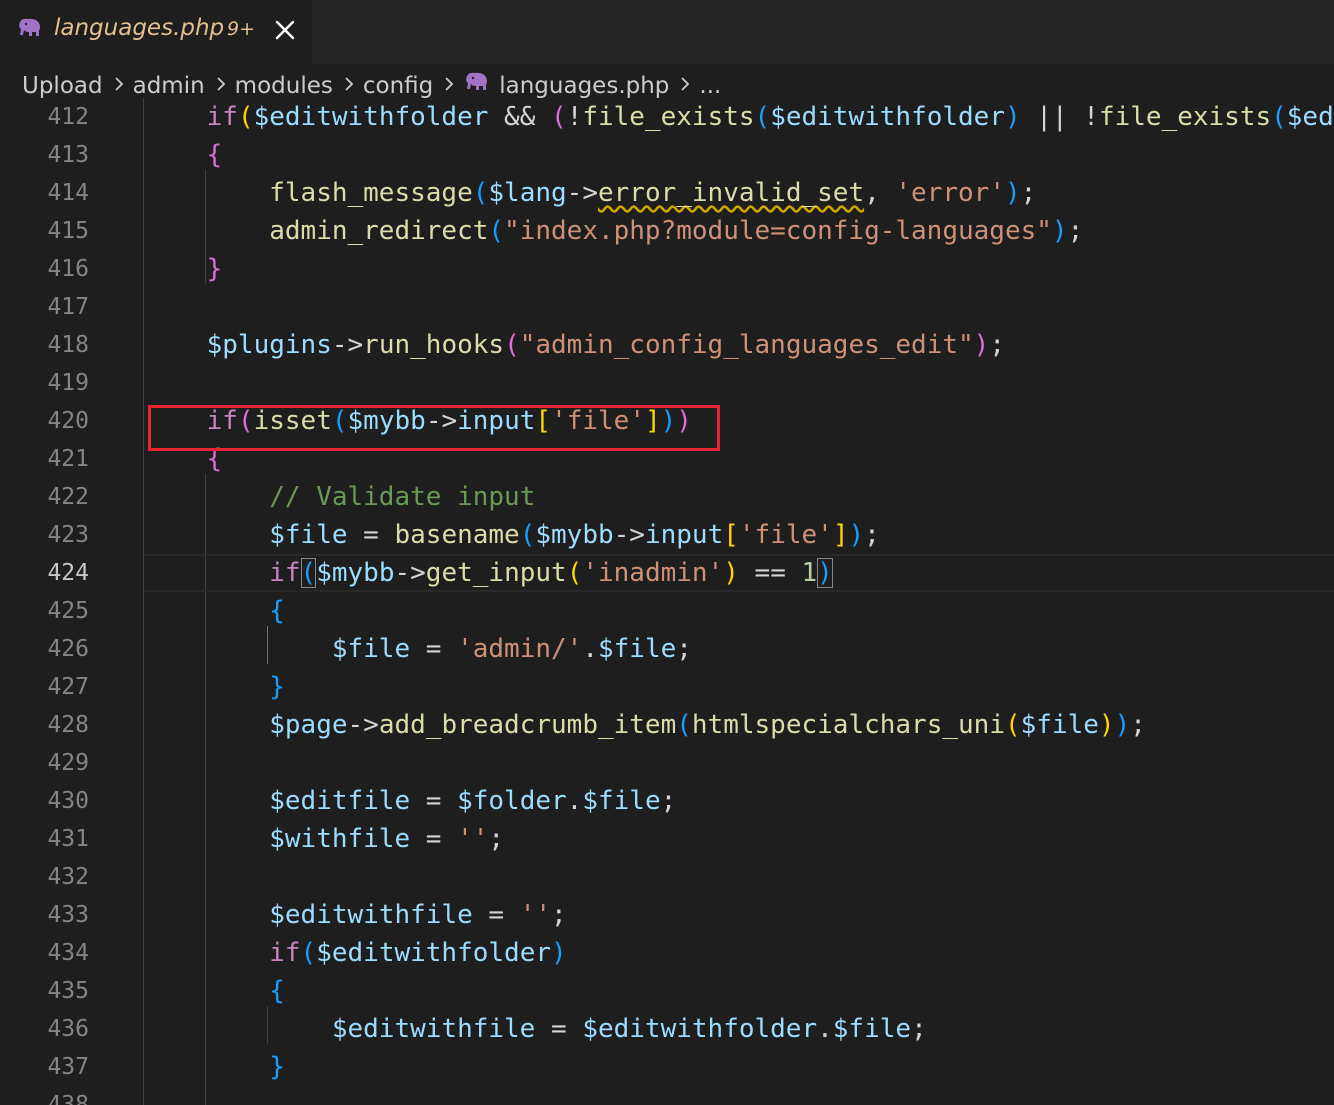 The height and width of the screenshot is (1105, 1334). I want to click on code-text: $file = 'admin/'.$file;, so click(418, 649).